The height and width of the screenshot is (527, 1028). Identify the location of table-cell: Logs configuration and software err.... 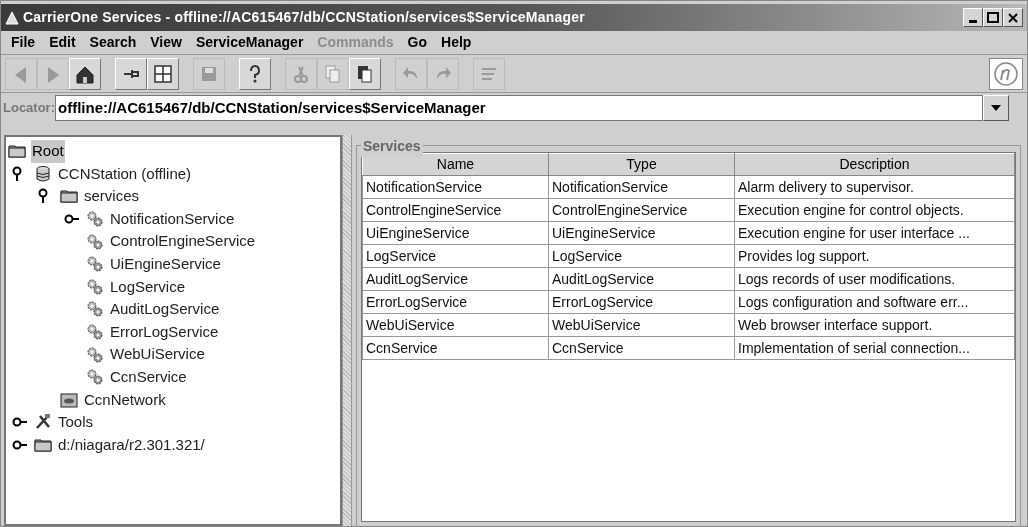
(874, 302).